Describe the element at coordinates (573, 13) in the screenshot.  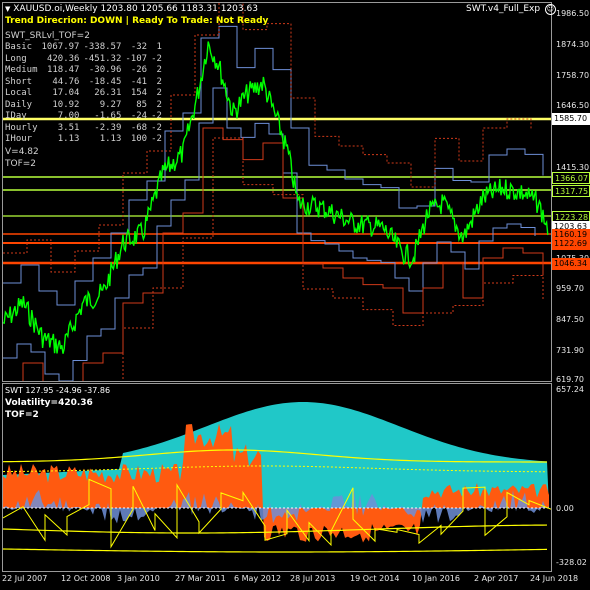
I see `price-axis-label: 1986.50` at that location.